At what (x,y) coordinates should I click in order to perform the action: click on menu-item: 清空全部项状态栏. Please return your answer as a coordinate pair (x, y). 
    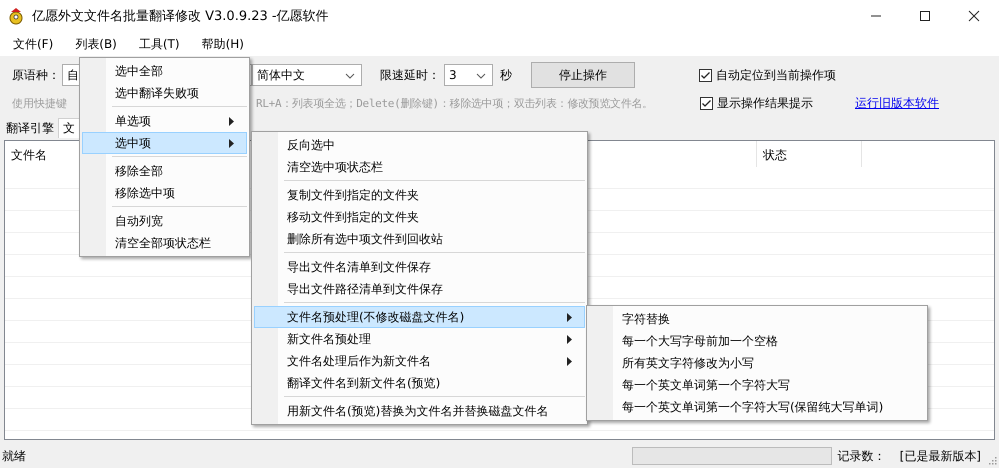
    Looking at the image, I should click on (164, 243).